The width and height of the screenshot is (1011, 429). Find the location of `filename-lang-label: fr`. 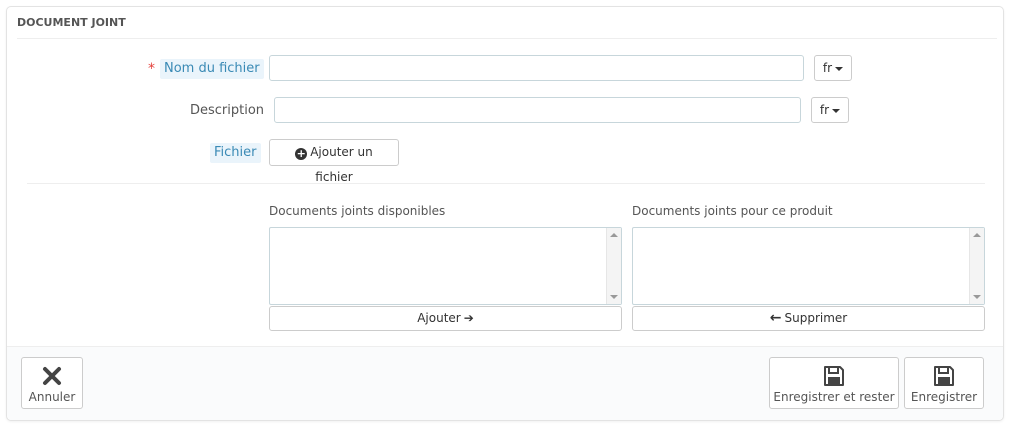

filename-lang-label: fr is located at coordinates (827, 68).